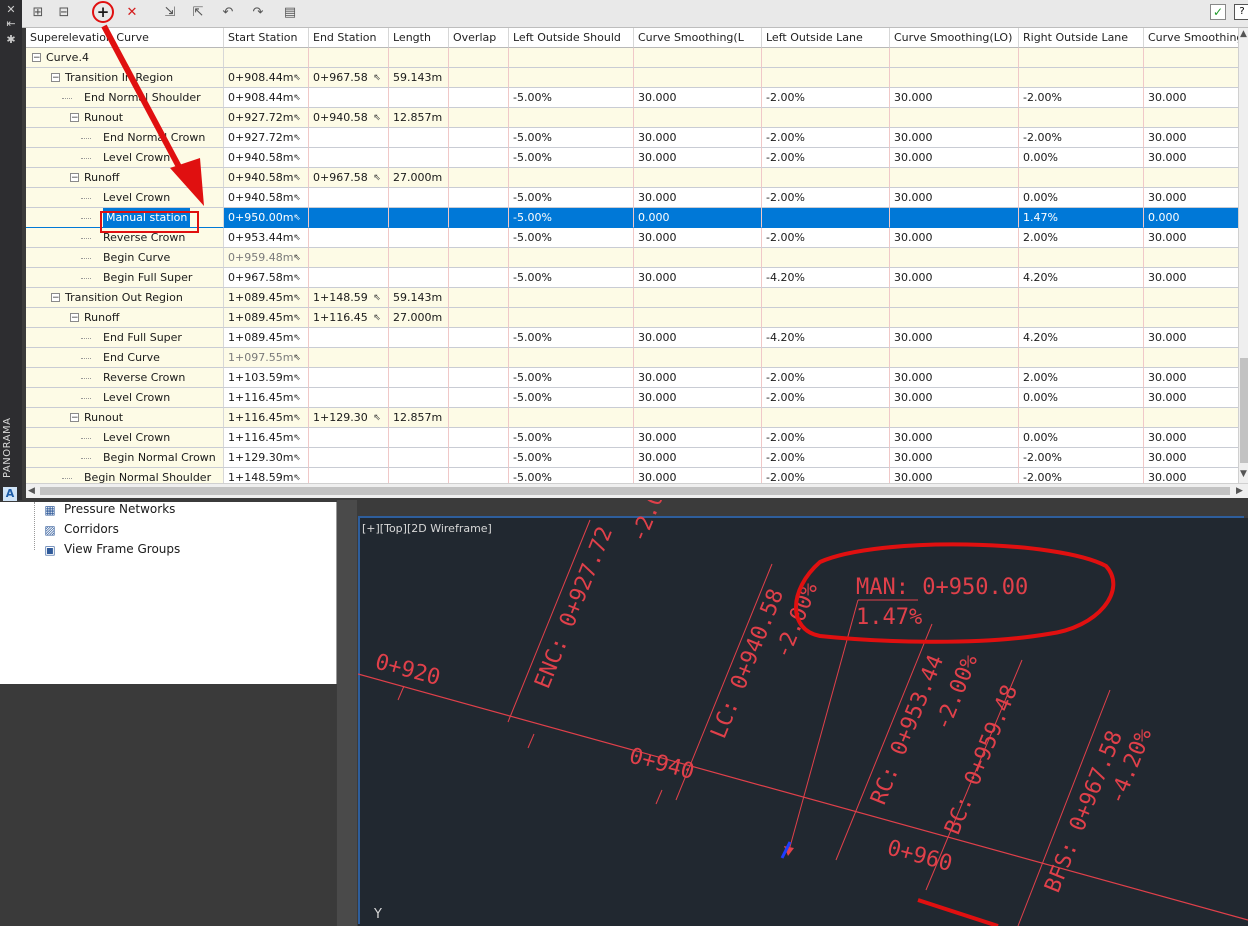  I want to click on grid-cell-los, so click(571, 358).